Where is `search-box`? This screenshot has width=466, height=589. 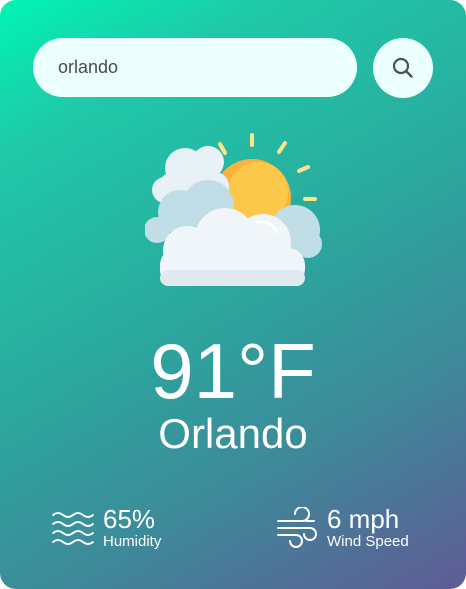
search-box is located at coordinates (195, 67).